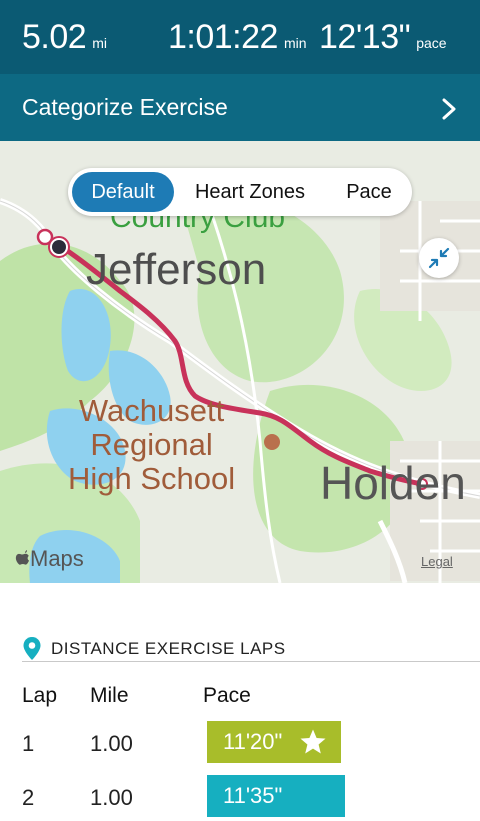  What do you see at coordinates (369, 192) in the screenshot?
I see `segment-pace: Pace` at bounding box center [369, 192].